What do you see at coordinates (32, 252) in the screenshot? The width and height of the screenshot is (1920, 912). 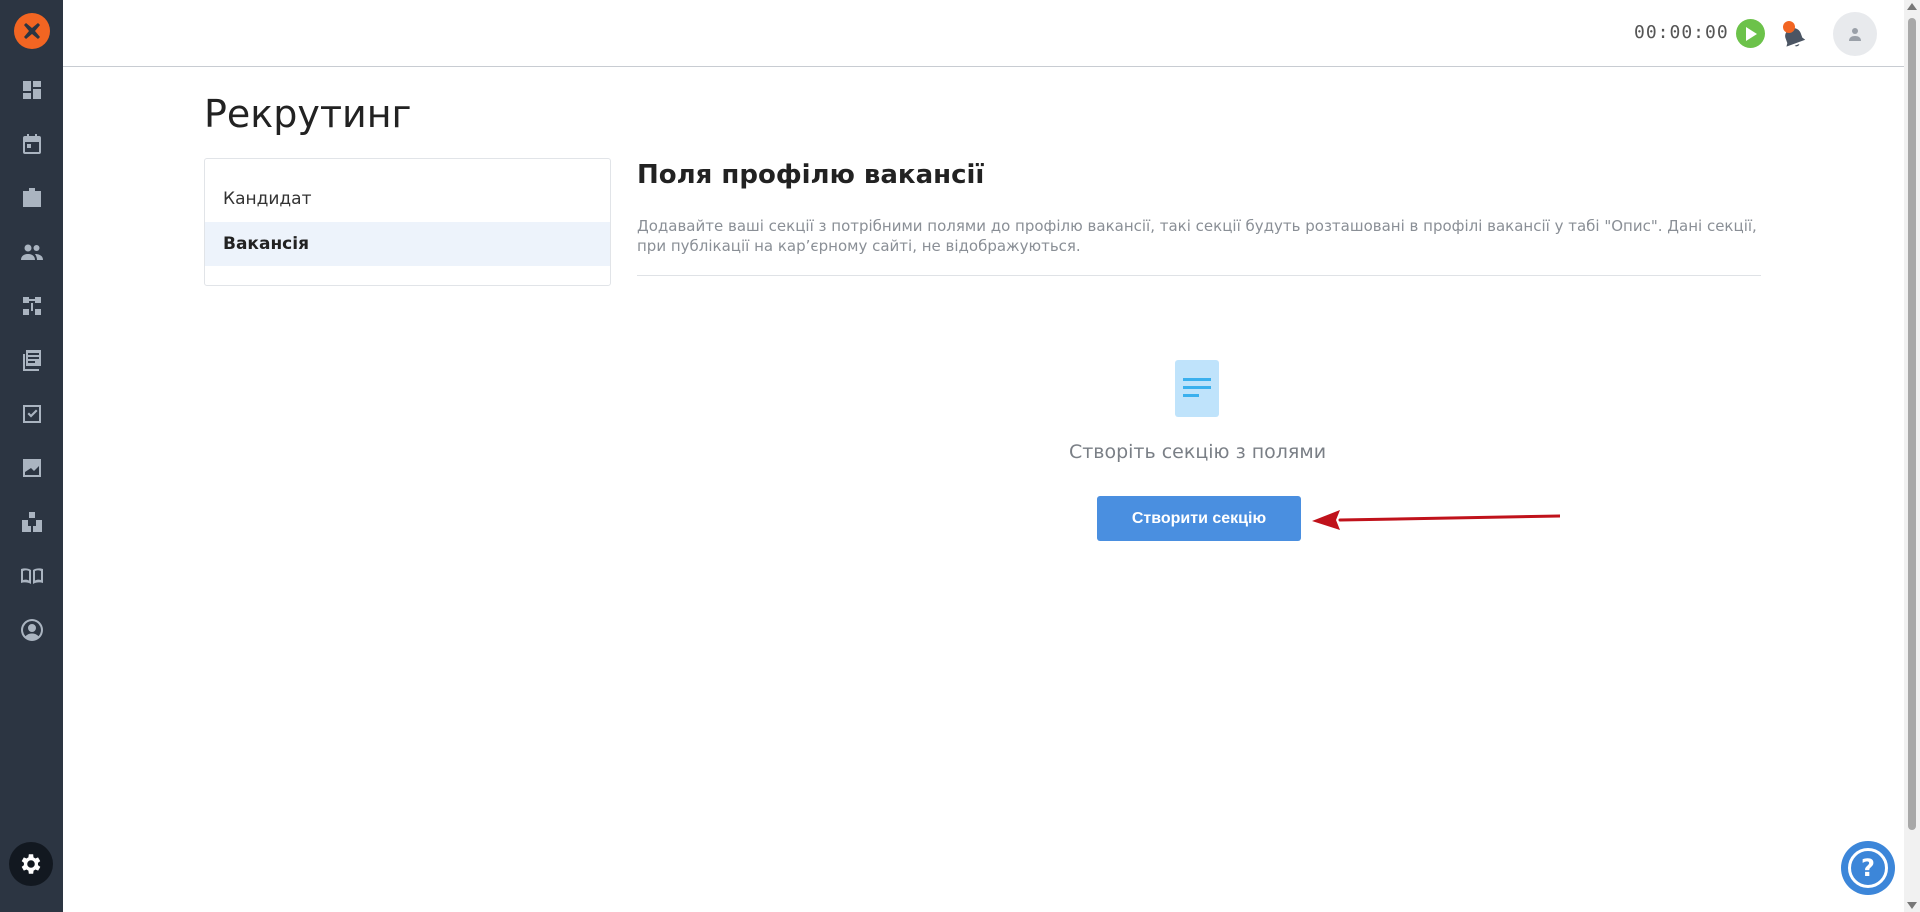 I see `candidates-icon` at bounding box center [32, 252].